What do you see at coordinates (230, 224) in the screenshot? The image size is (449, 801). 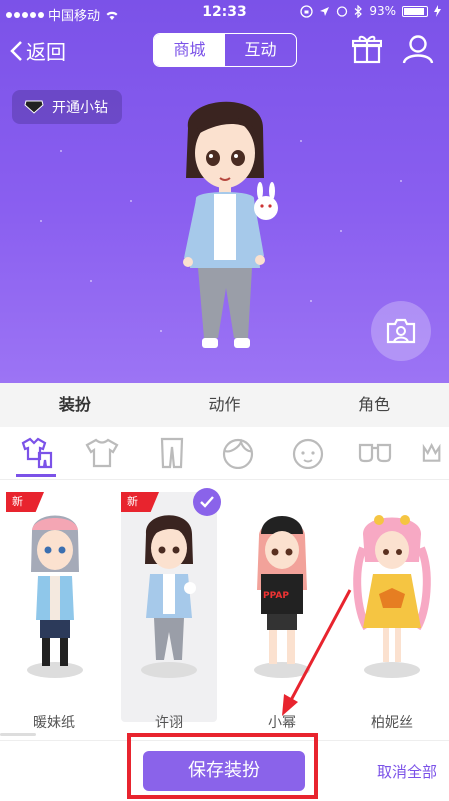 I see `avatar-figure` at bounding box center [230, 224].